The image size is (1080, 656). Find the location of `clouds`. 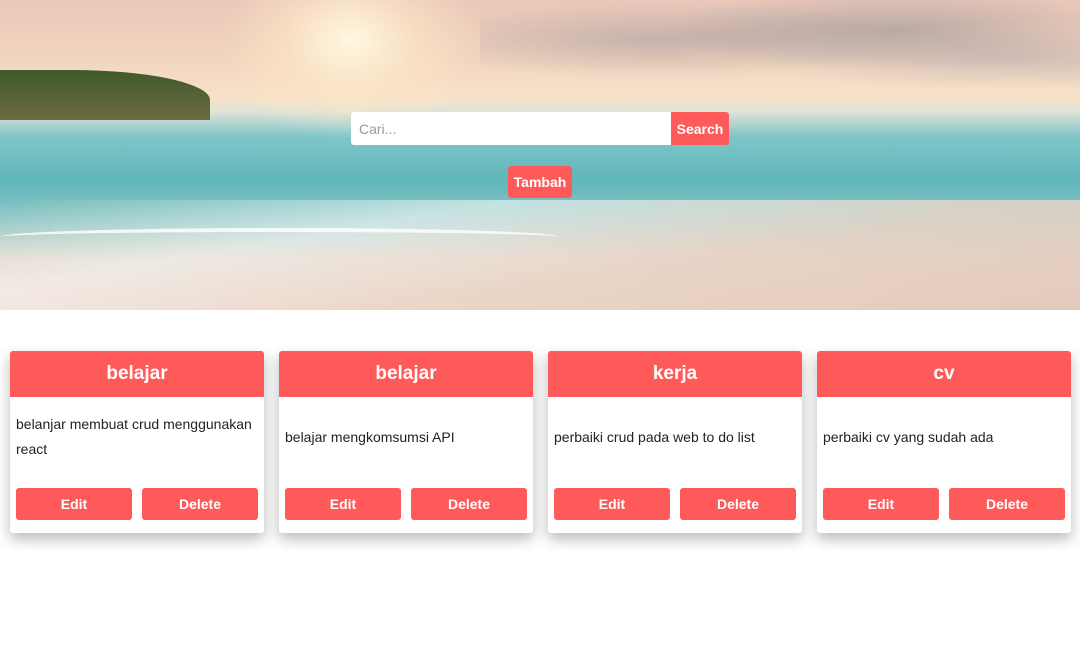

clouds is located at coordinates (780, 50).